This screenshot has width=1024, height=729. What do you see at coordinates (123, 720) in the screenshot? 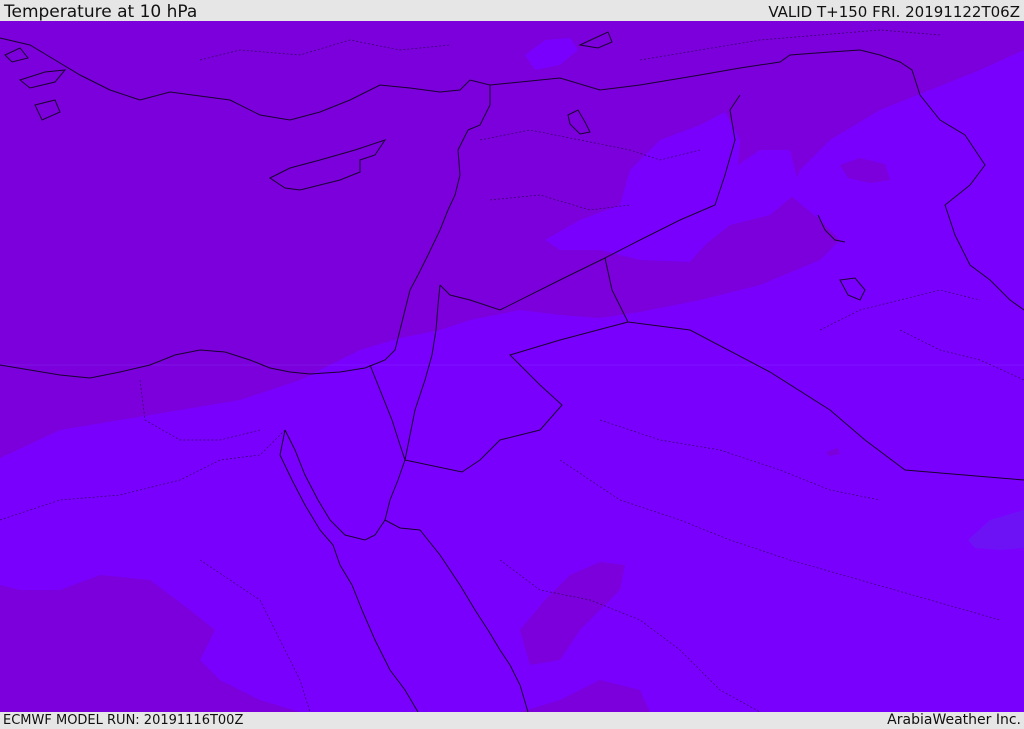
I see `model-run-label: ECMWF MODEL RUN: 20191116T00Z` at bounding box center [123, 720].